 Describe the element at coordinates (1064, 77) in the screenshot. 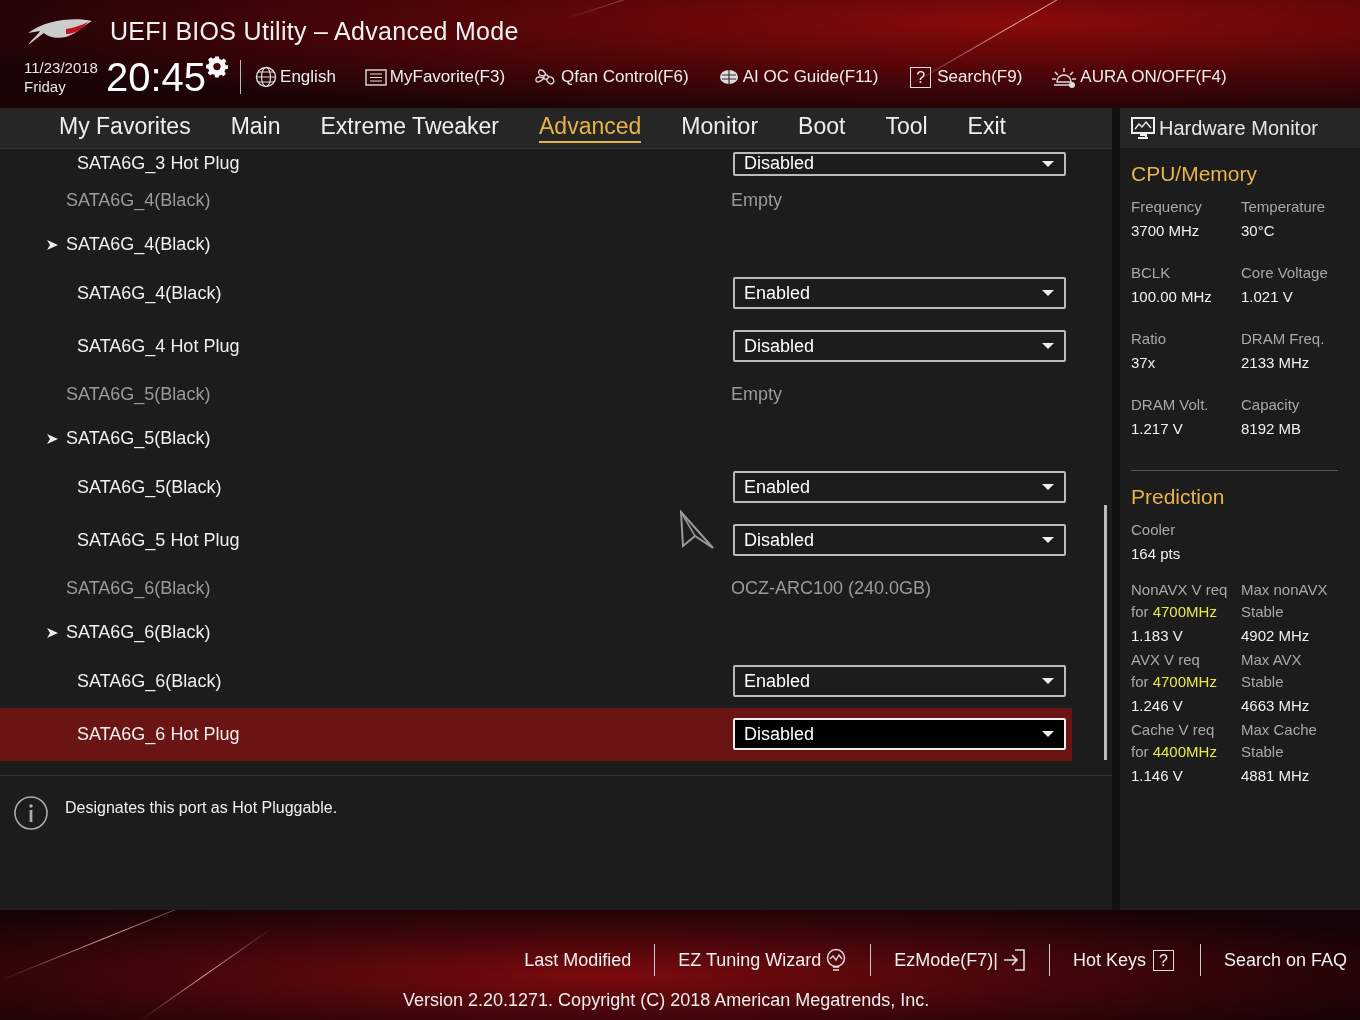

I see `light-icon` at that location.